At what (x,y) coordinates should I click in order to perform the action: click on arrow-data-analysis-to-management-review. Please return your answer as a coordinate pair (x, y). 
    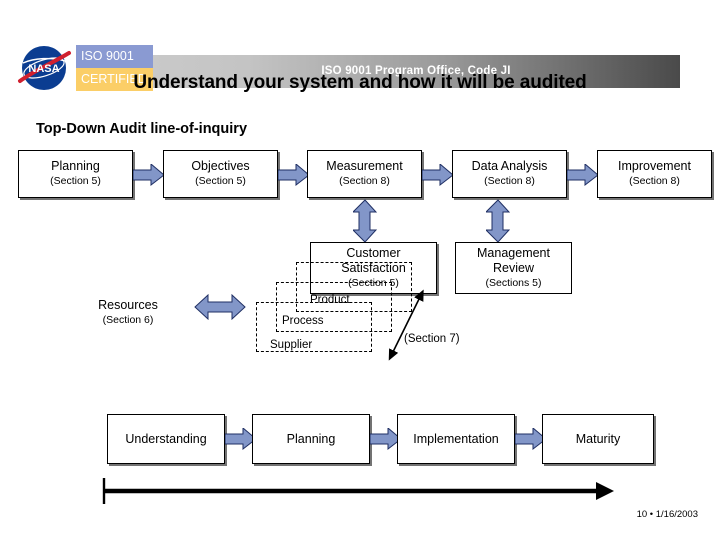
    Looking at the image, I should click on (498, 221).